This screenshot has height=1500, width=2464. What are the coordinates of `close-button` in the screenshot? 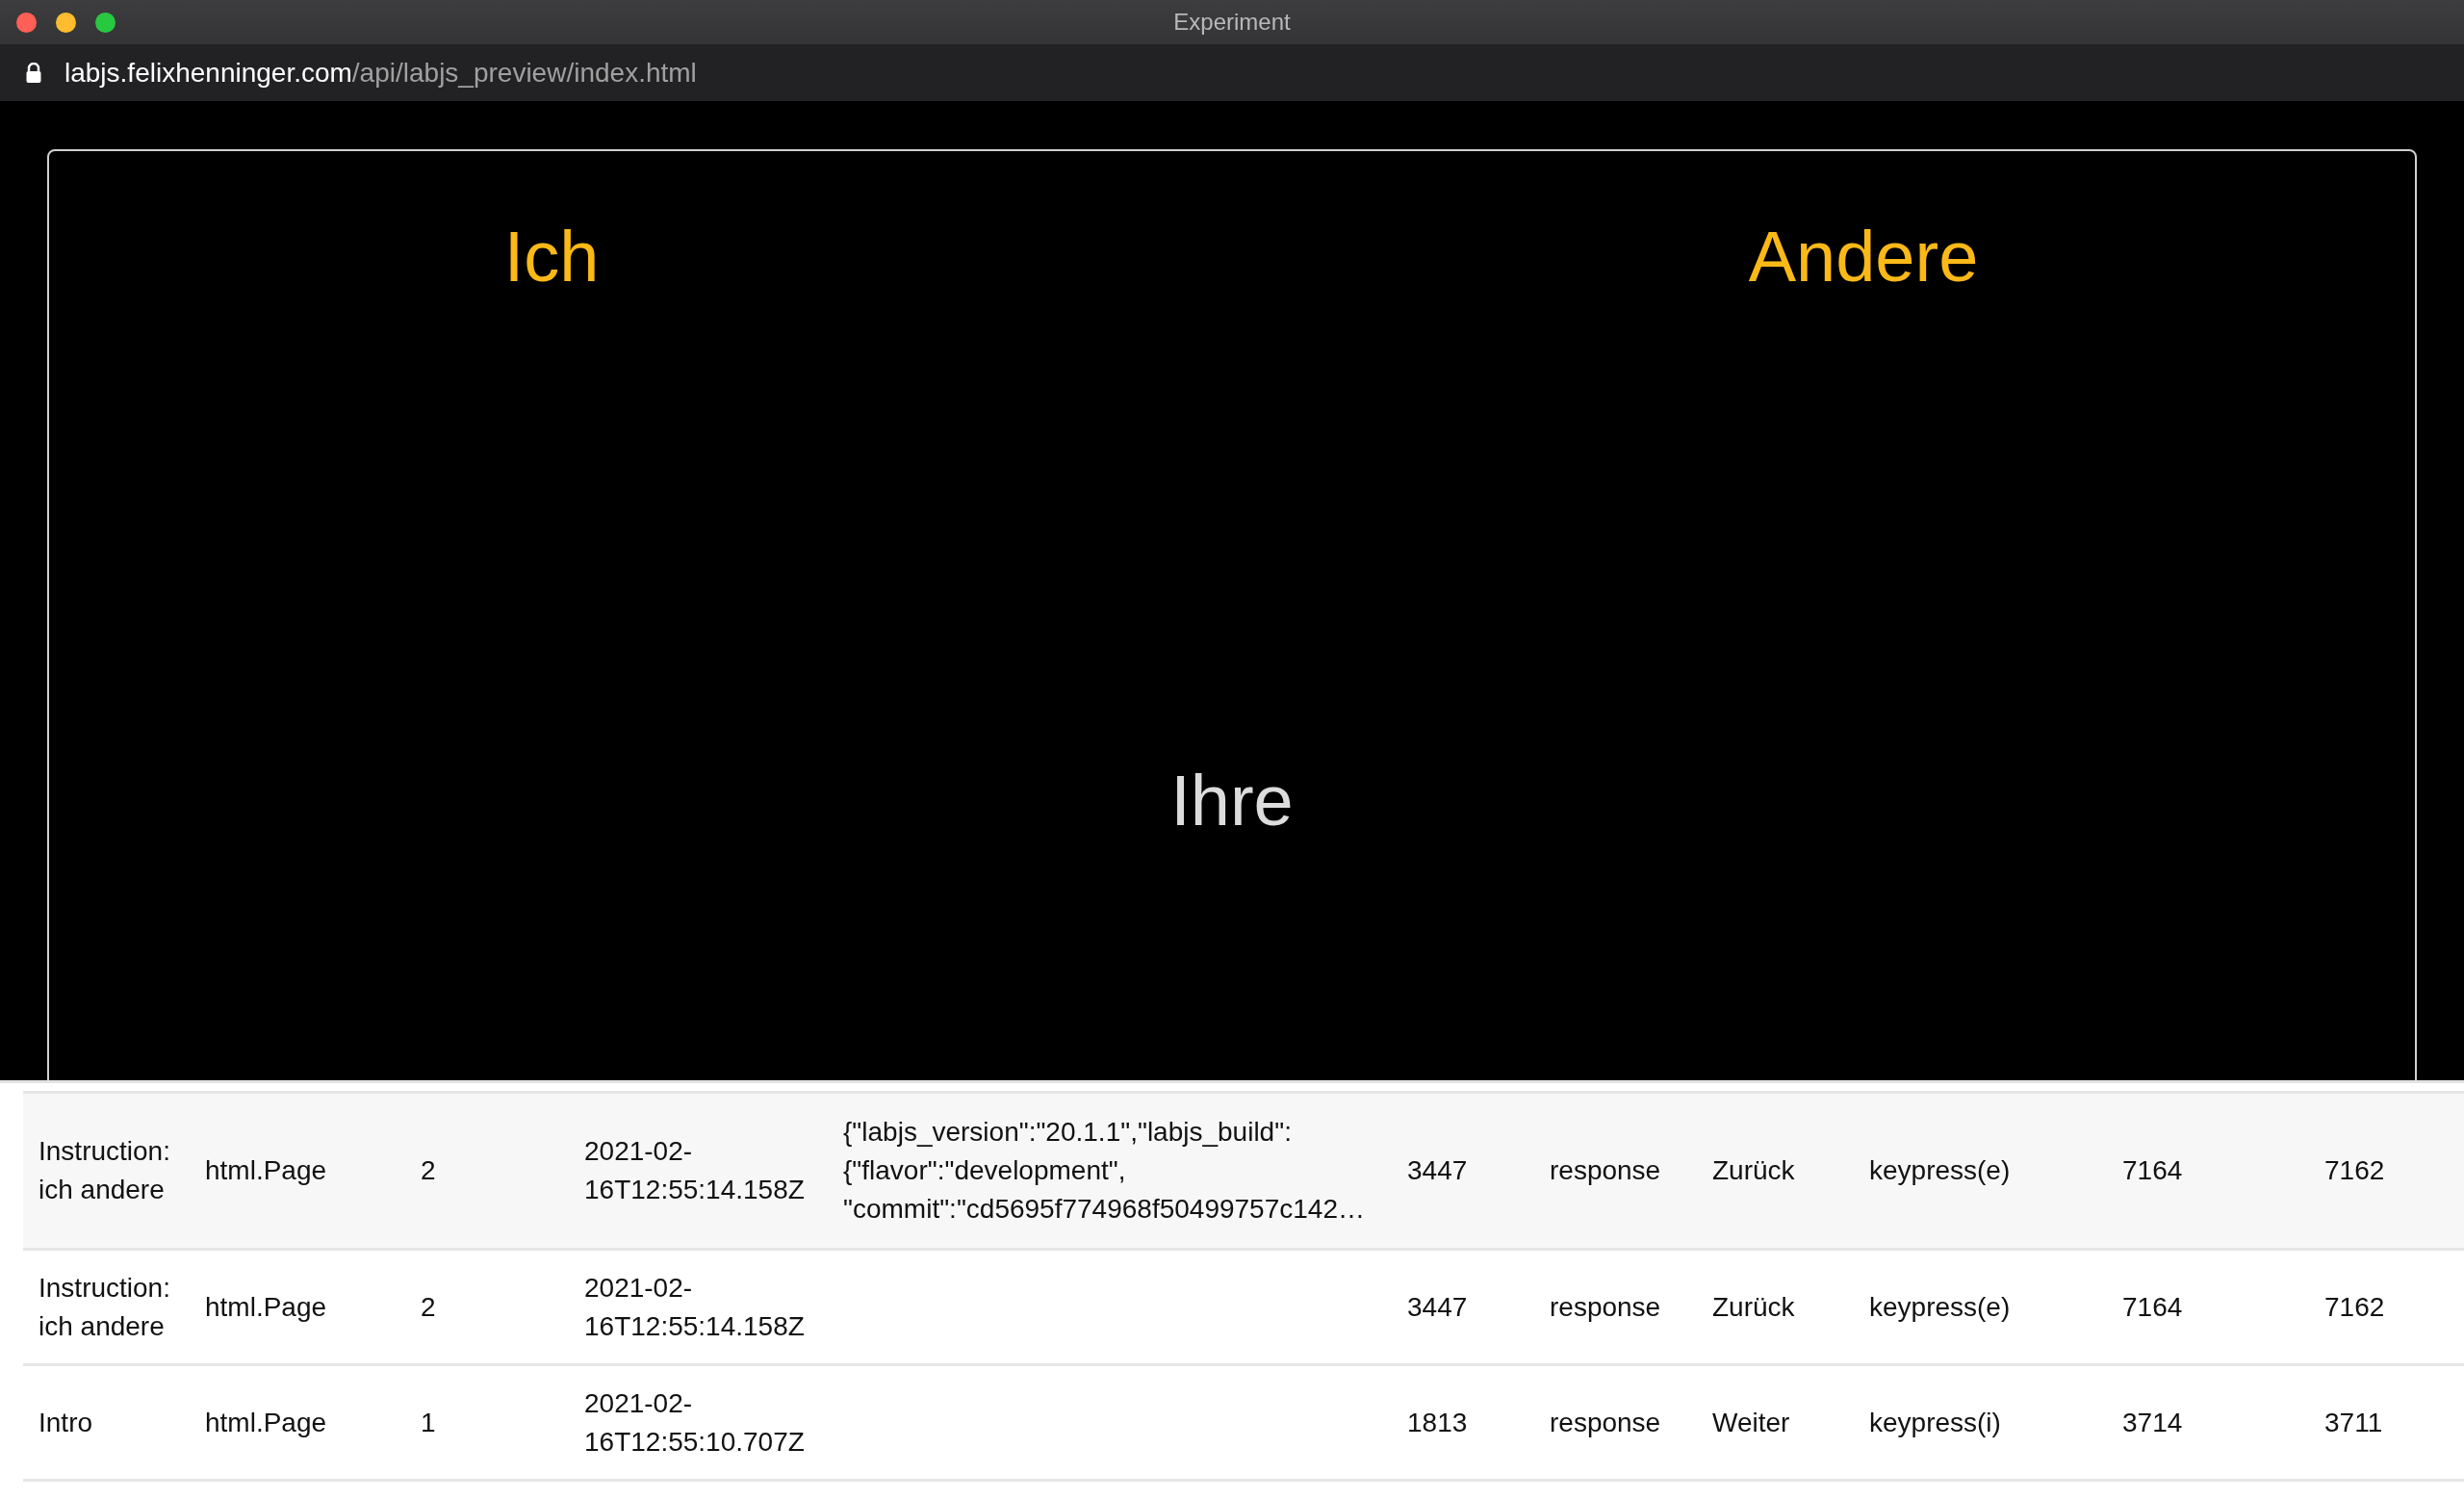 It's located at (26, 22).